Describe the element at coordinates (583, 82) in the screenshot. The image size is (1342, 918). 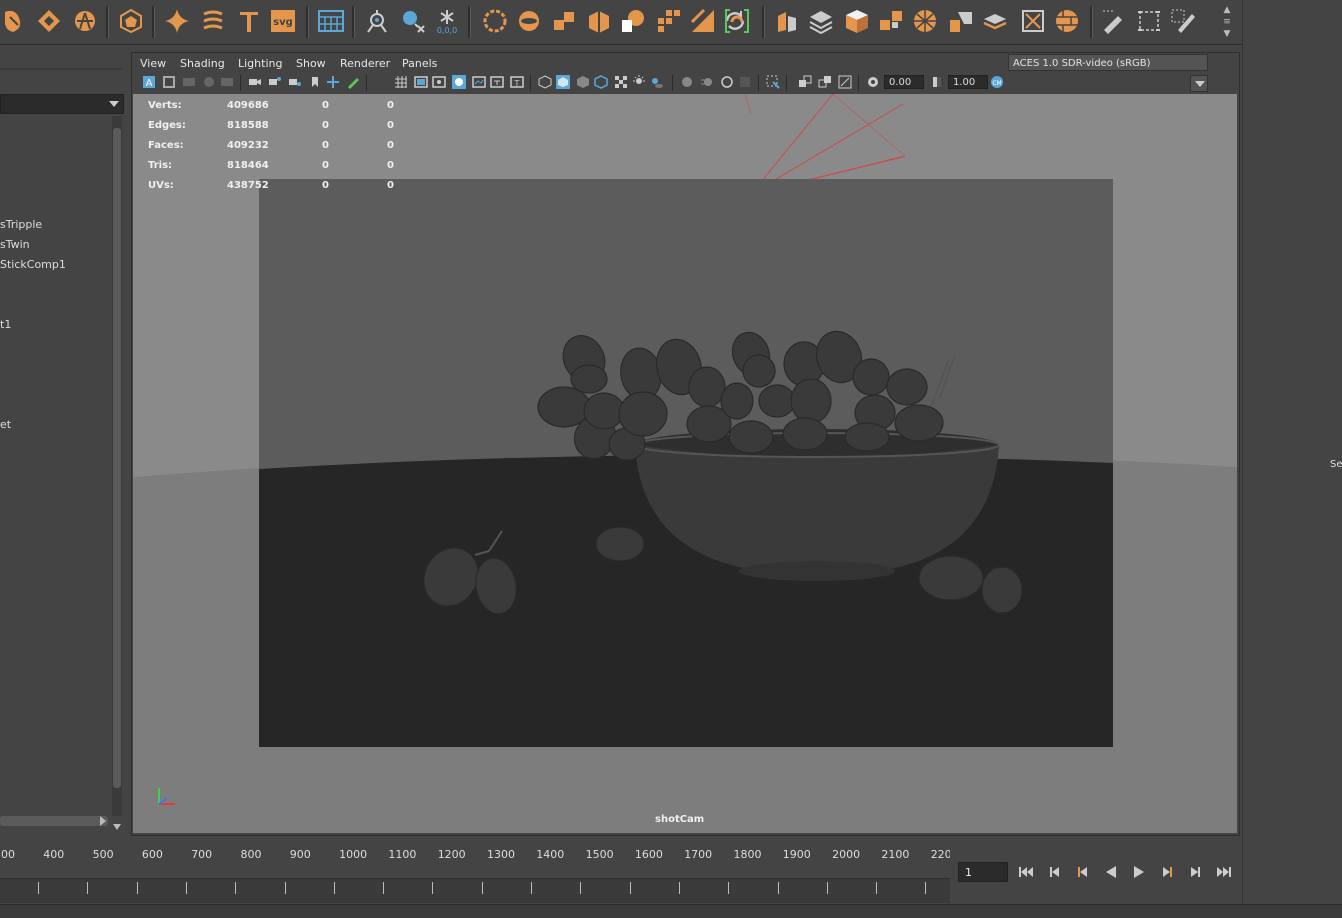
I see `default-material-icon` at that location.